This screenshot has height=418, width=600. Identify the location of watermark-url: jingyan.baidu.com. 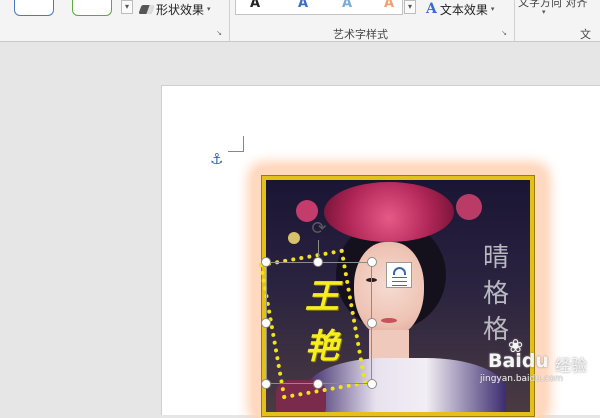
(522, 379).